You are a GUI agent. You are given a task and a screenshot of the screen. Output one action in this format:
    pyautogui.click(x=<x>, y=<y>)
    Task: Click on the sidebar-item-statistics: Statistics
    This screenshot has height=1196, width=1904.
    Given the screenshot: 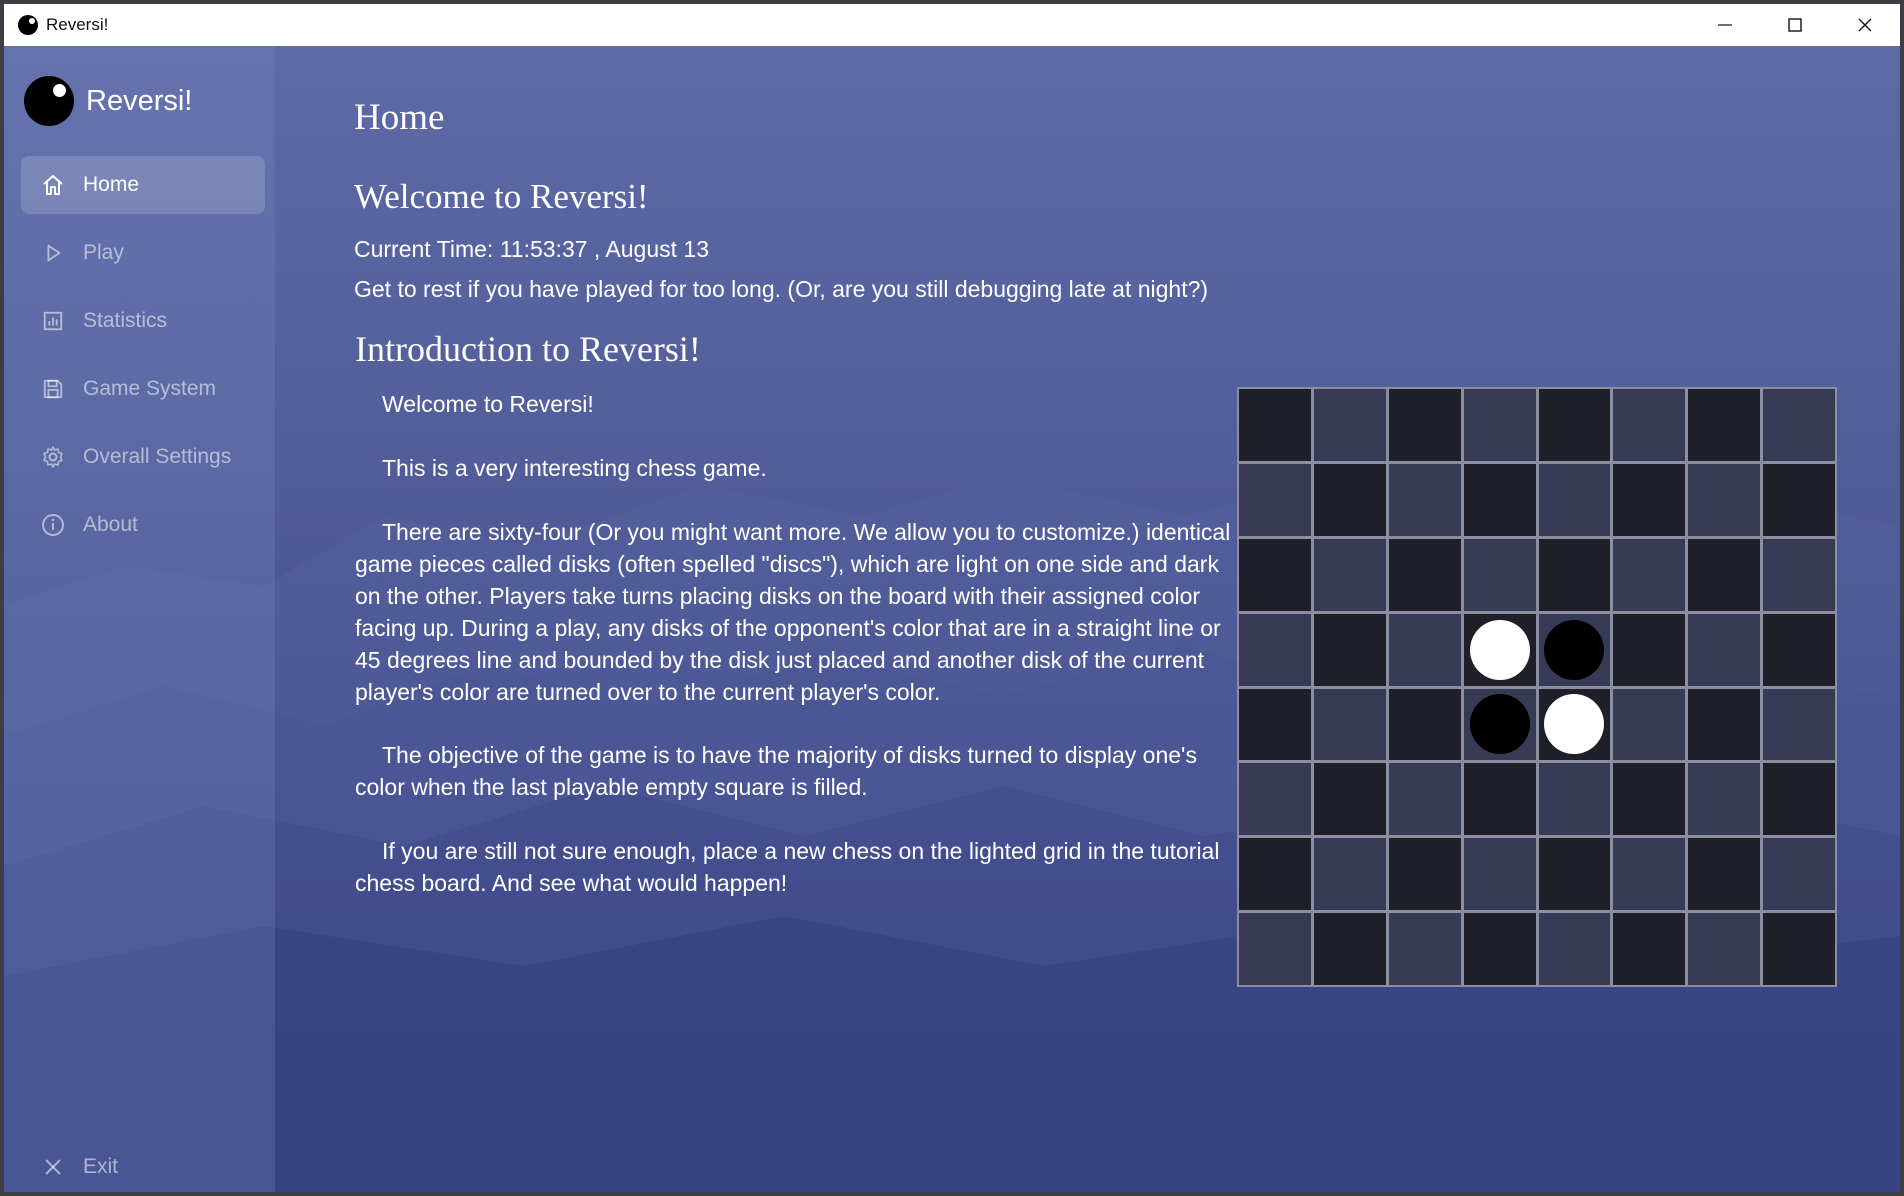 What is the action you would take?
    pyautogui.click(x=143, y=321)
    